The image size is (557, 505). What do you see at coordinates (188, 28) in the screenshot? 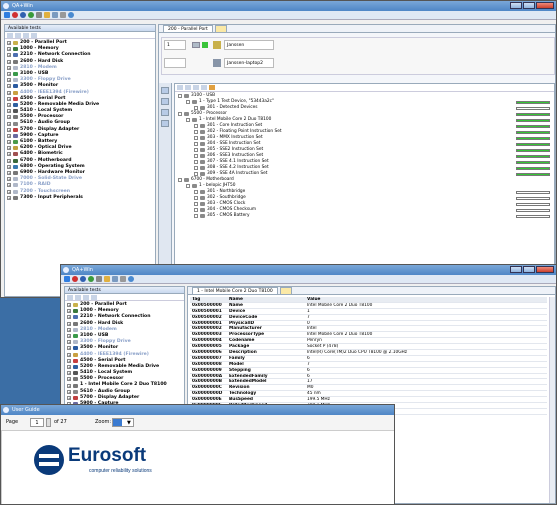
I see `tab-parallel-port: 200 - Parallel Port` at bounding box center [188, 28].